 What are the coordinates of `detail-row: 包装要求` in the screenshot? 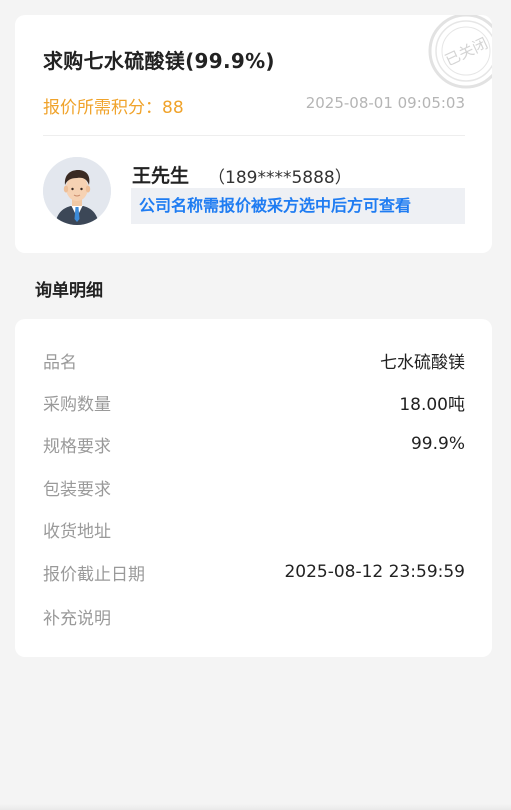 It's located at (254, 487).